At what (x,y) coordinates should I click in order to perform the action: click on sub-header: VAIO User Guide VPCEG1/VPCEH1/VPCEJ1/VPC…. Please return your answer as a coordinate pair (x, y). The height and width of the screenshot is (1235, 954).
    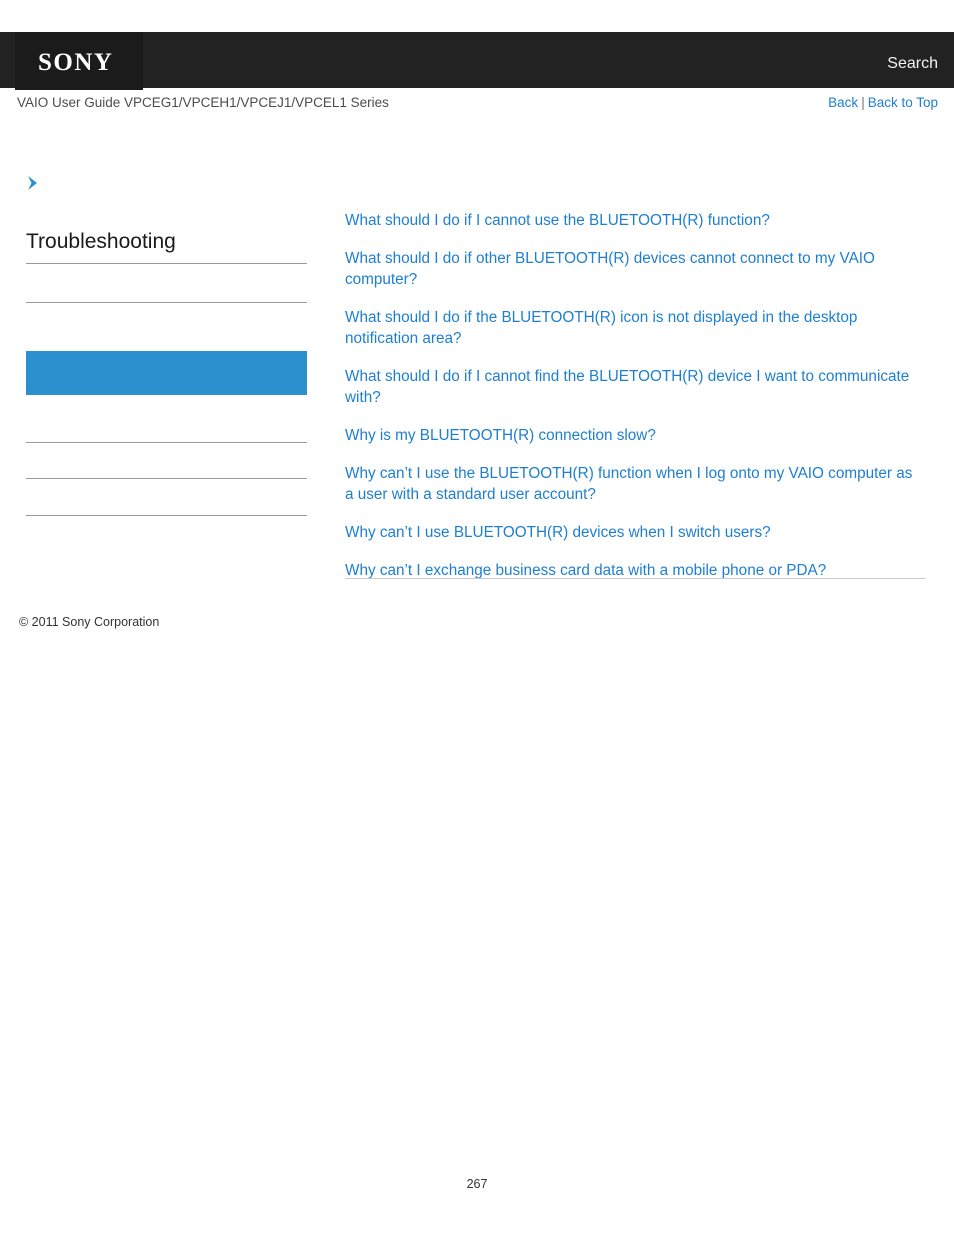
    Looking at the image, I should click on (477, 111).